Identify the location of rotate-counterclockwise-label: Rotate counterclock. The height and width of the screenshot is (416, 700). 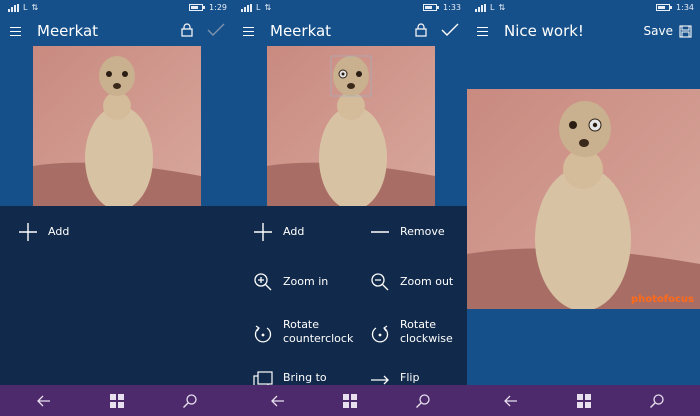
(318, 331).